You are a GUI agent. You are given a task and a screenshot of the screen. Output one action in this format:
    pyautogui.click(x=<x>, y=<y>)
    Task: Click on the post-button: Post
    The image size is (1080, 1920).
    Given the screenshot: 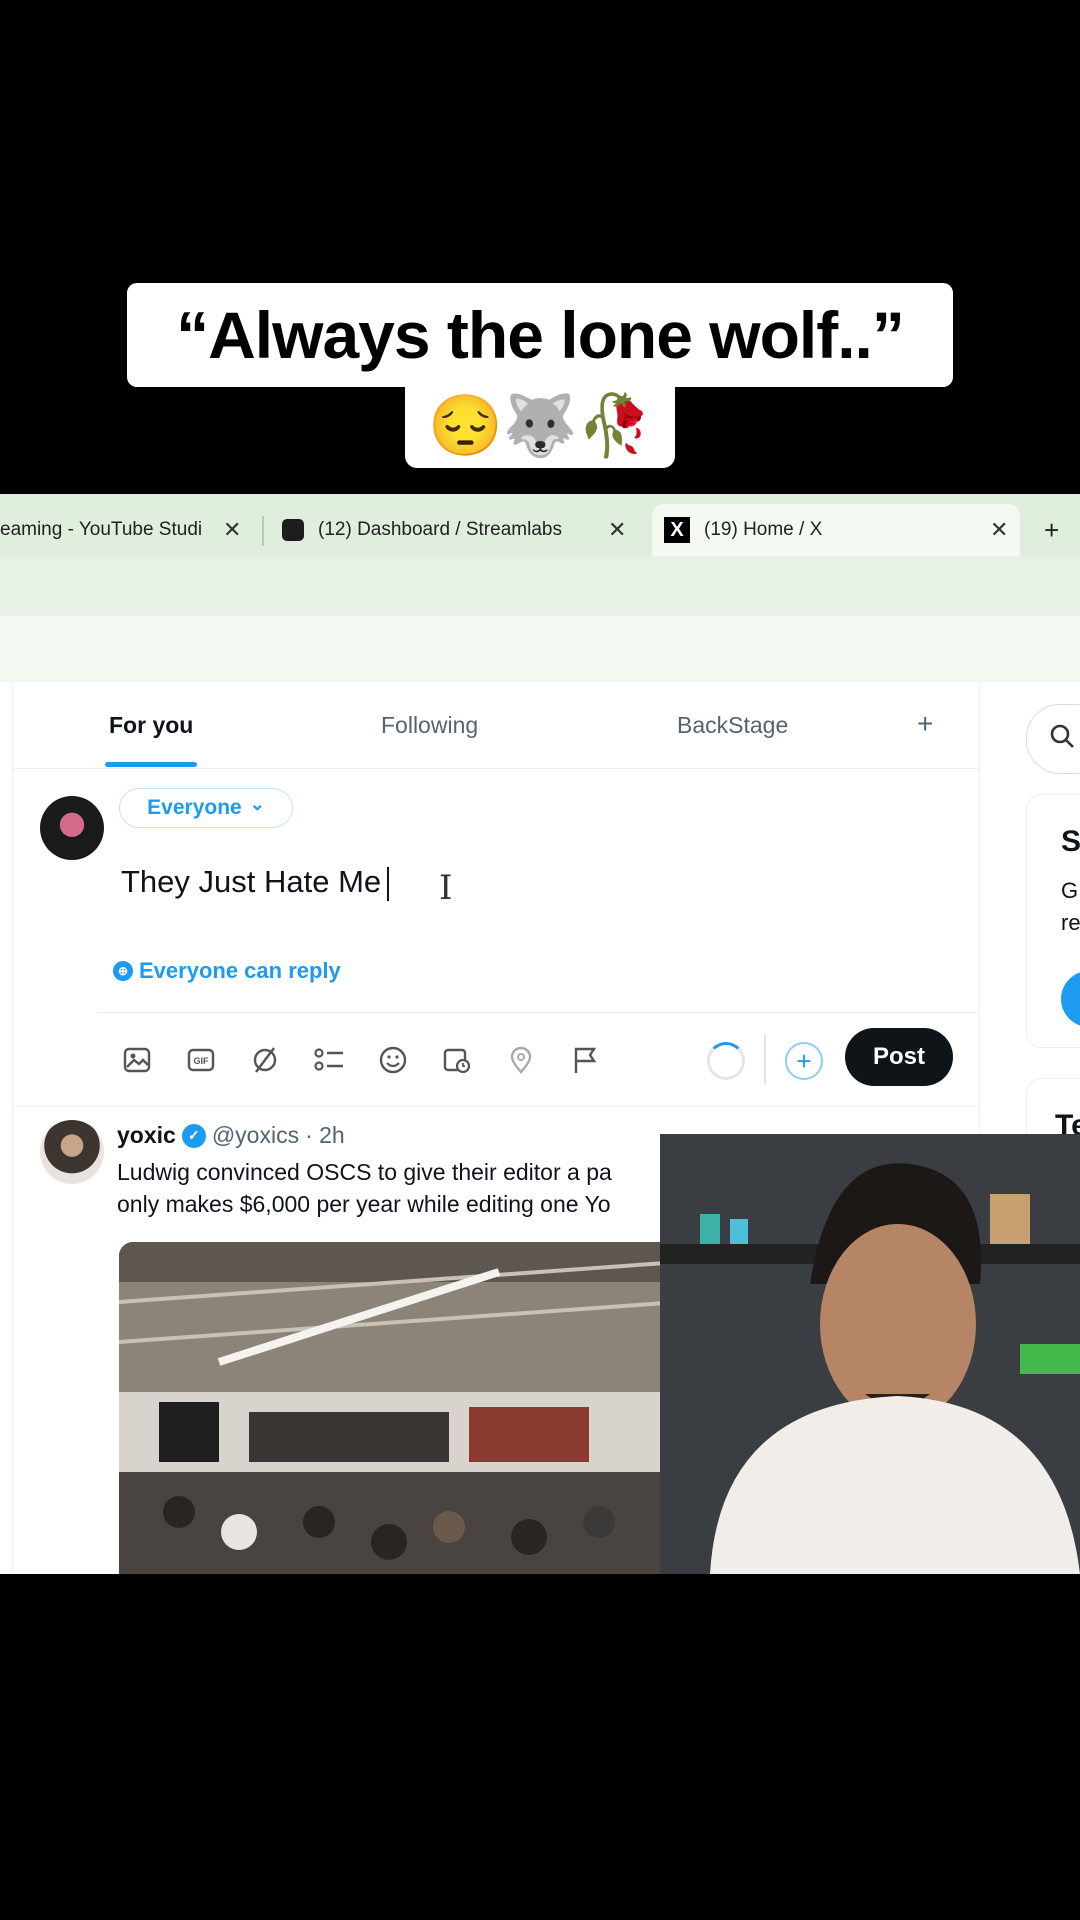 What is the action you would take?
    pyautogui.click(x=899, y=1057)
    